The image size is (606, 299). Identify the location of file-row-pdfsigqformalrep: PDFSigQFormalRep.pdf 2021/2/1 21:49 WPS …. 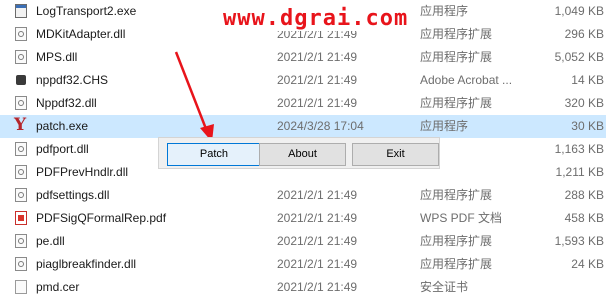
(303, 218).